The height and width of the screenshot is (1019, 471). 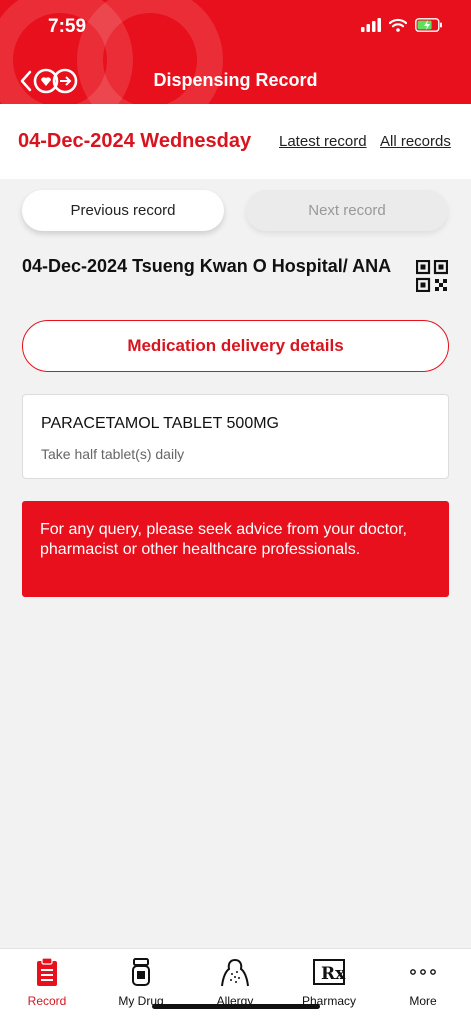 I want to click on next-record-button: Next record, so click(x=347, y=210).